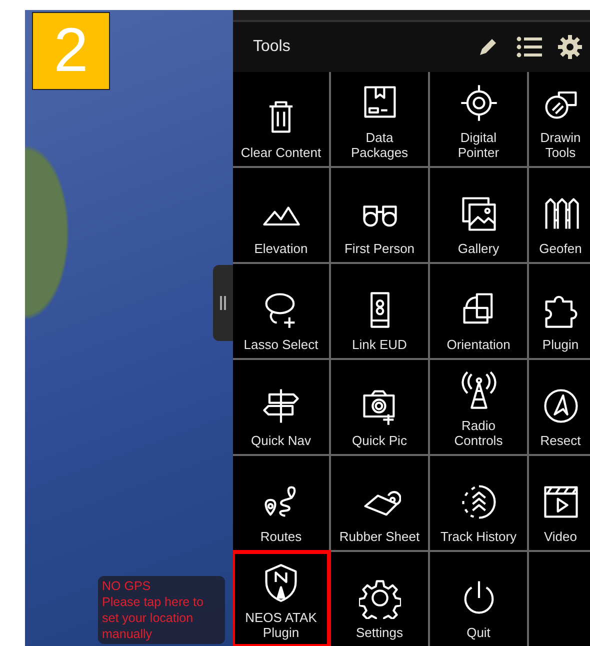  What do you see at coordinates (281, 311) in the screenshot?
I see `tool-tile: Lasso Select` at bounding box center [281, 311].